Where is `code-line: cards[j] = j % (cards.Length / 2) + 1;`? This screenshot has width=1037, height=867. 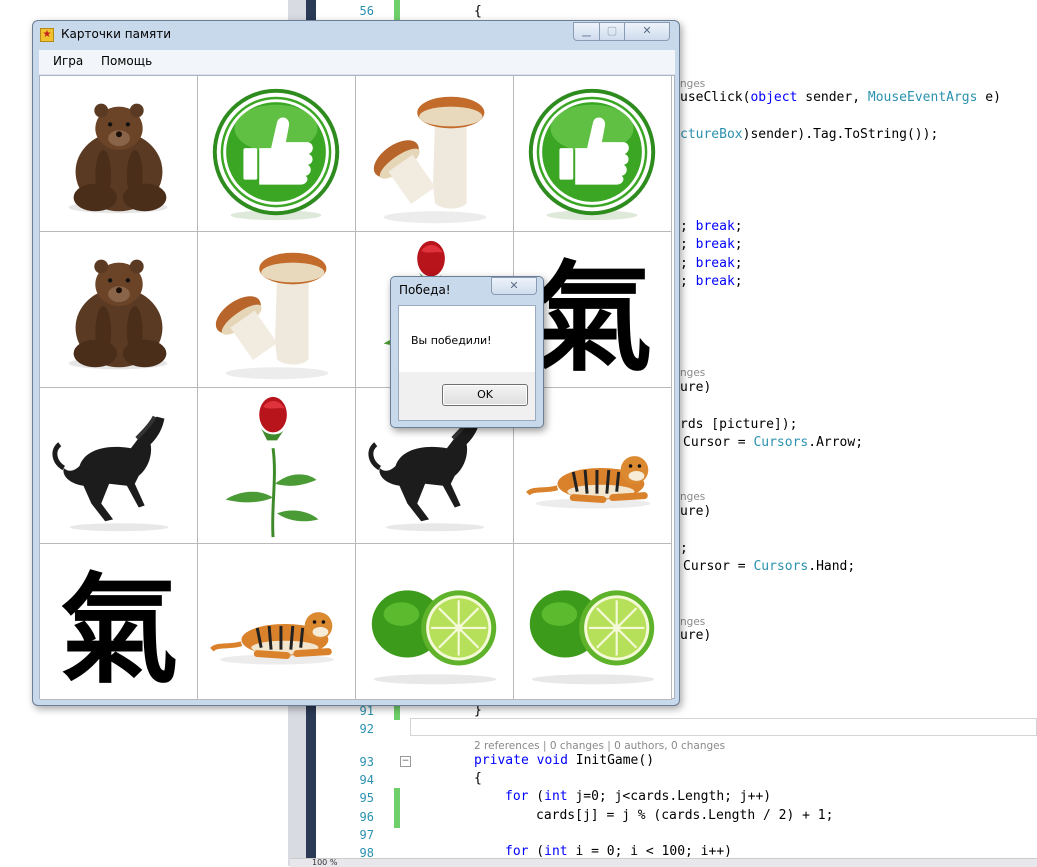
code-line: cards[j] = j % (cards.Length / 2) + 1; is located at coordinates (685, 815).